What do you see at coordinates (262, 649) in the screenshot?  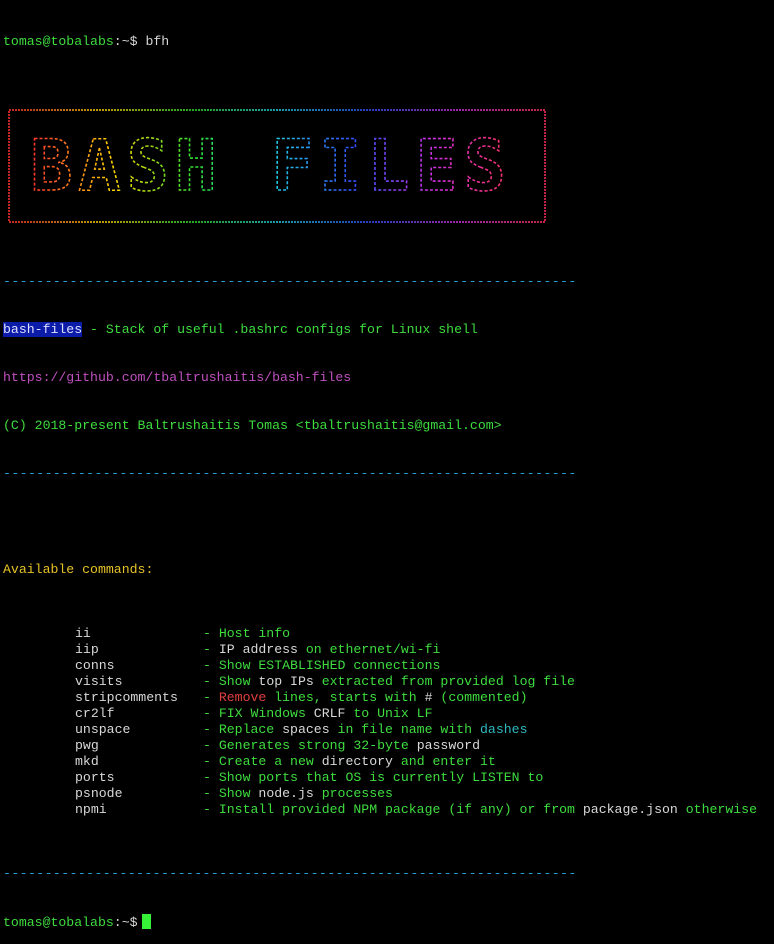 I see `command-description-part: IP address` at bounding box center [262, 649].